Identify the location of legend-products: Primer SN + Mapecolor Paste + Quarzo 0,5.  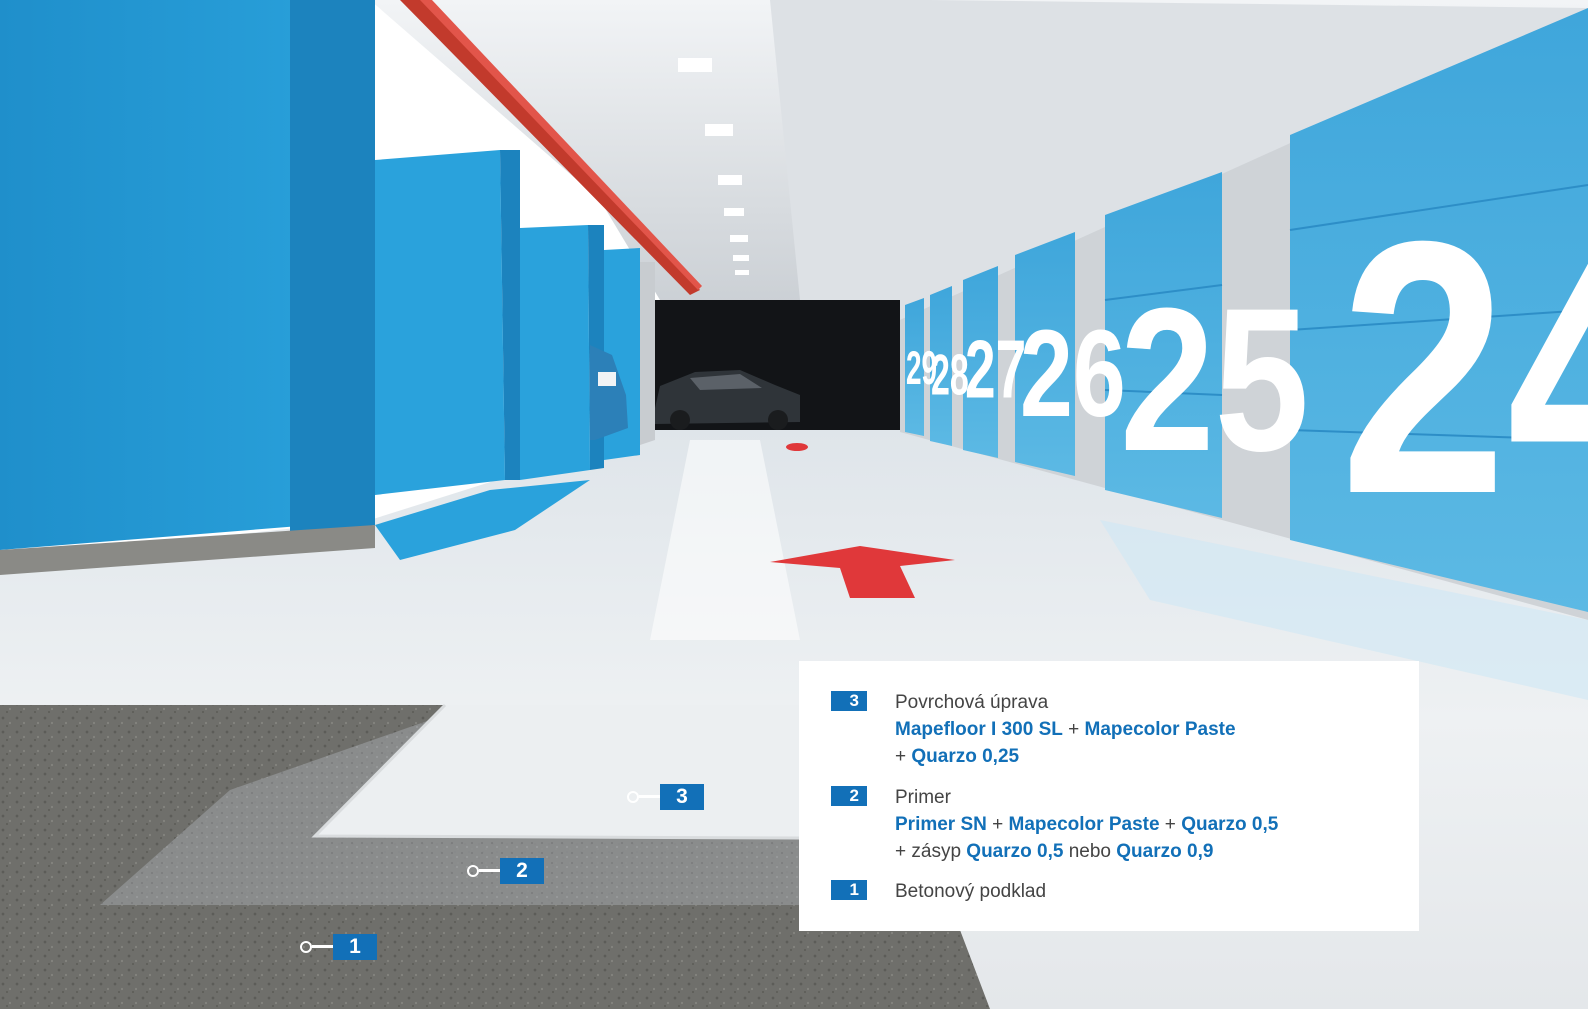
(1145, 824).